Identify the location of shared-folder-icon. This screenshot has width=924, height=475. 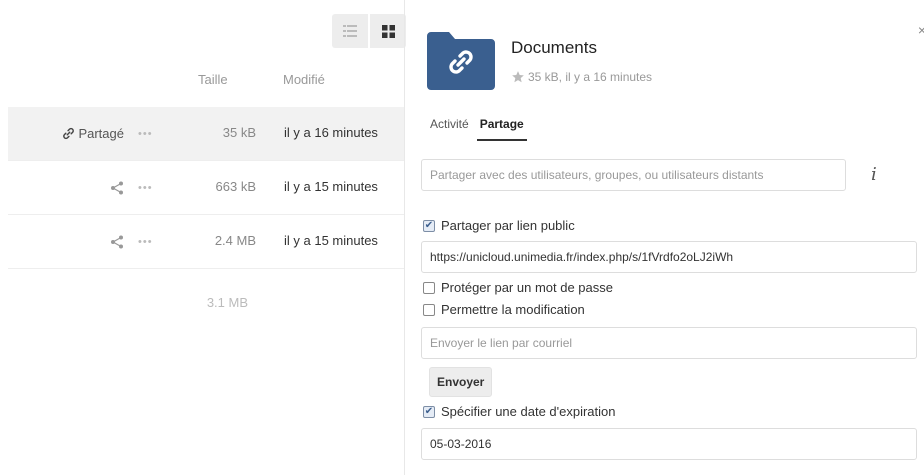
(461, 61).